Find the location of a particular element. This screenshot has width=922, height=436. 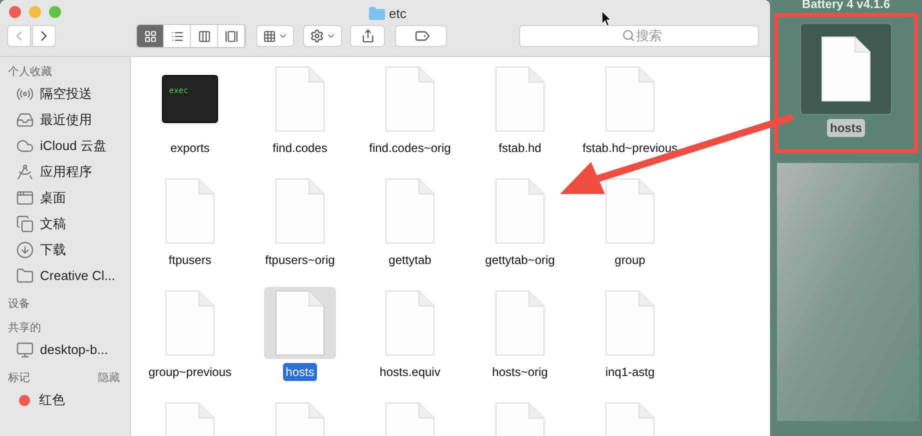

sidebar-label: iCloud 云盘 is located at coordinates (73, 146).